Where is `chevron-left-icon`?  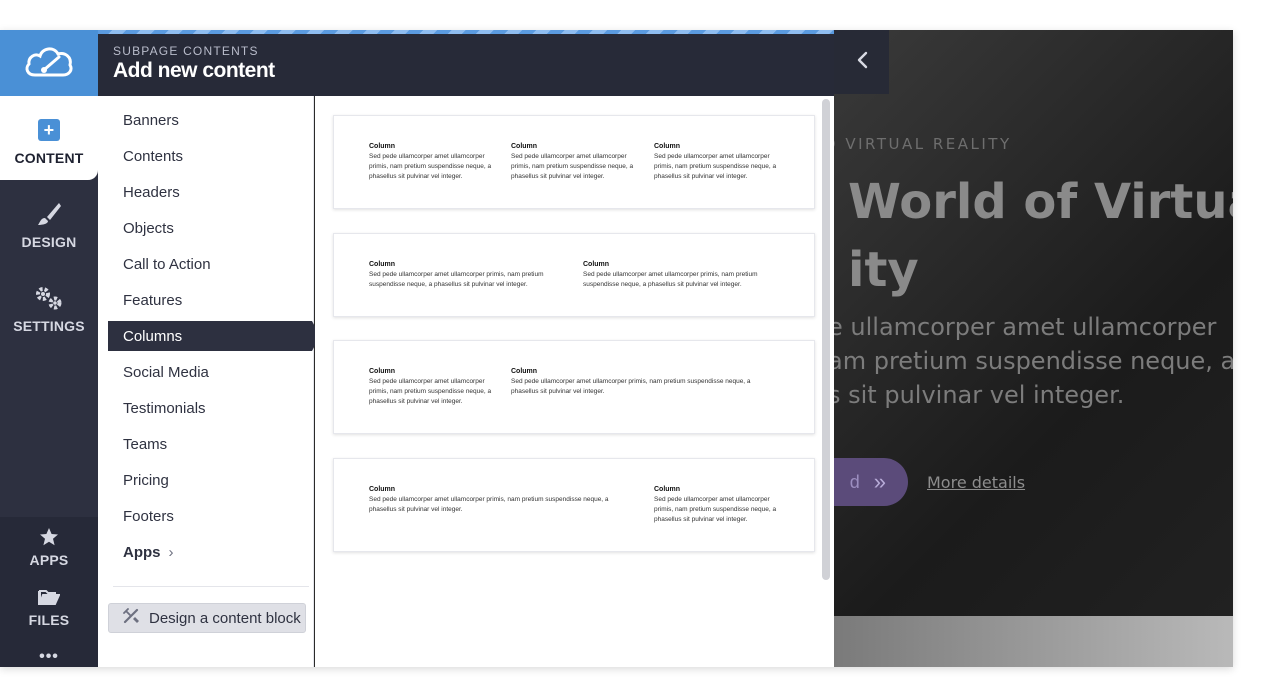 chevron-left-icon is located at coordinates (862, 62).